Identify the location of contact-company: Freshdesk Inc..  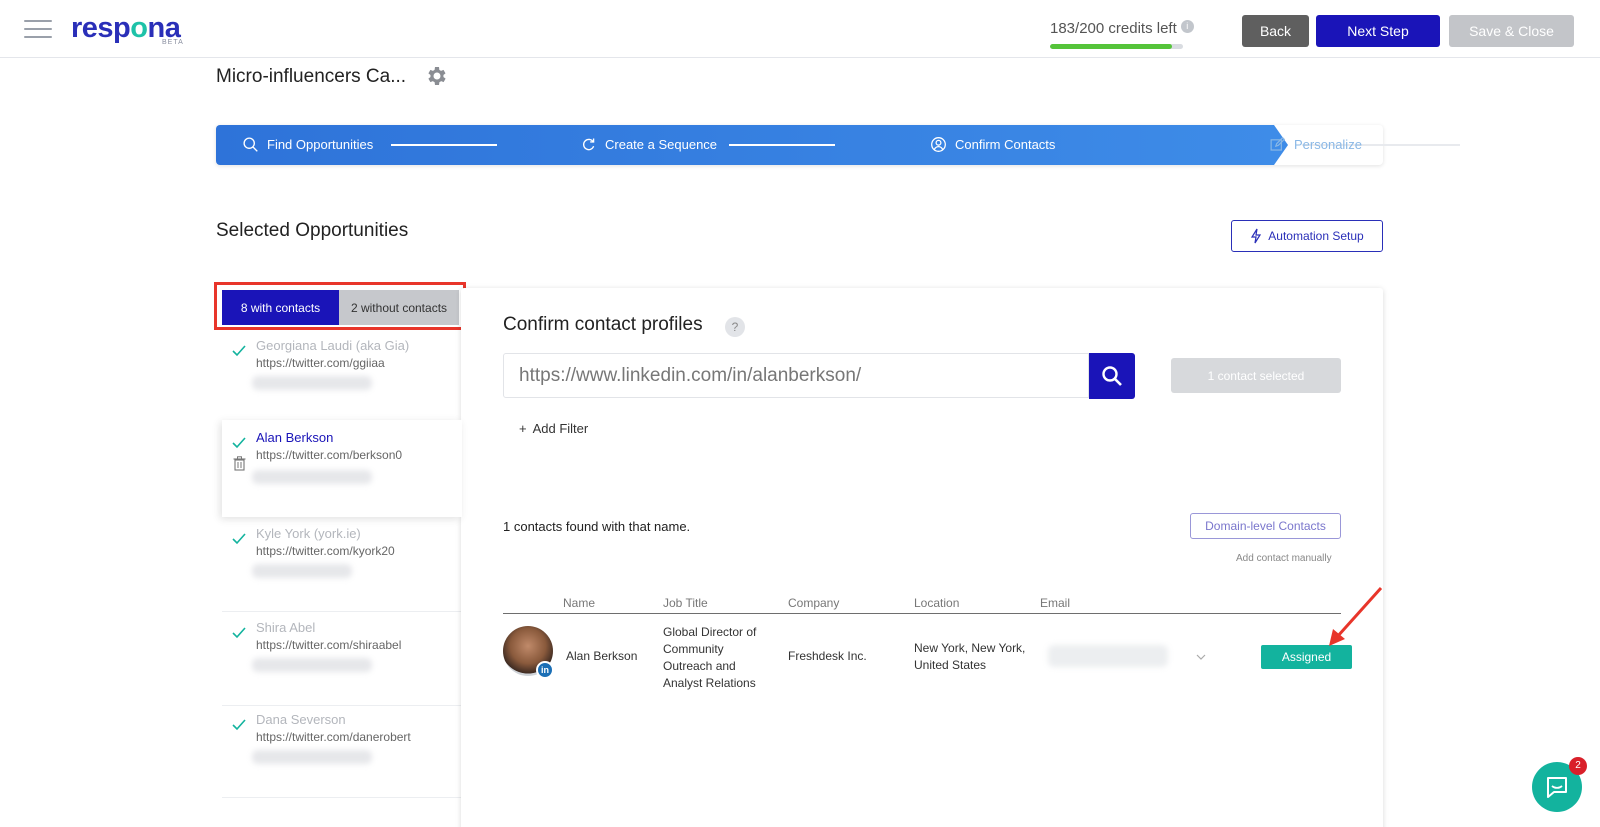
(827, 656).